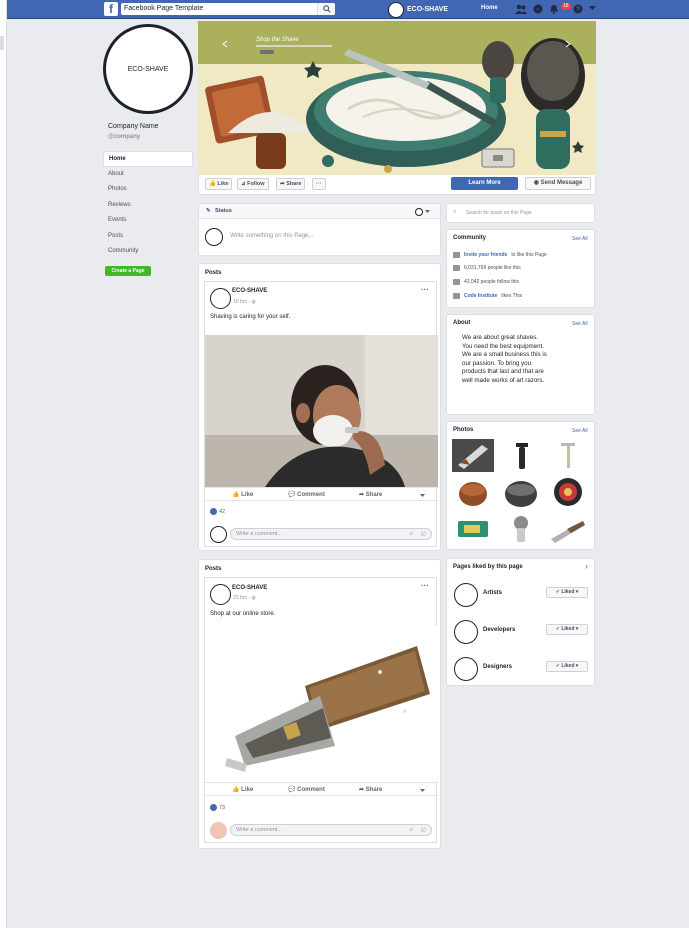  What do you see at coordinates (520, 213) in the screenshot?
I see `page-search-box: ⌕ Search for posts on this Page` at bounding box center [520, 213].